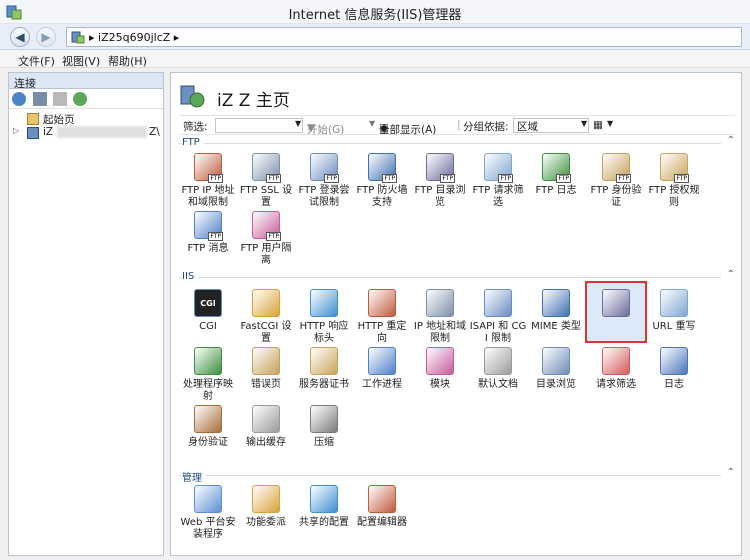 The image size is (750, 560). What do you see at coordinates (674, 311) in the screenshot?
I see `feature-url-rewrite: URL 重写` at bounding box center [674, 311].